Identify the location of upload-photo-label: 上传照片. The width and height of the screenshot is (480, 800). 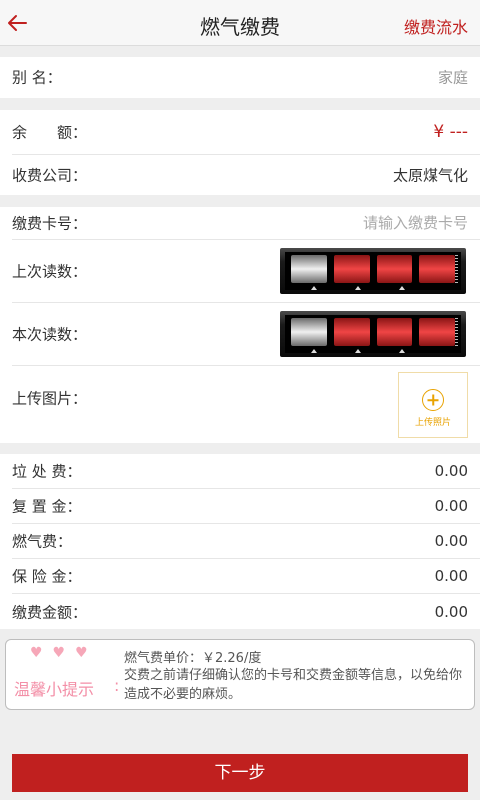
(432, 423).